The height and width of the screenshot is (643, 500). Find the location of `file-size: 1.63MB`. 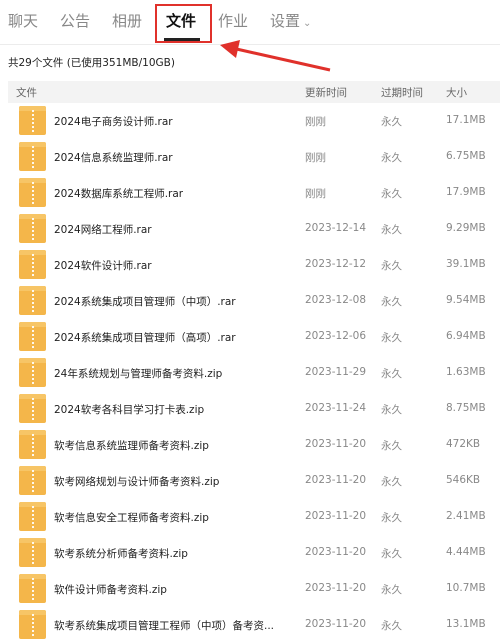

file-size: 1.63MB is located at coordinates (466, 372).